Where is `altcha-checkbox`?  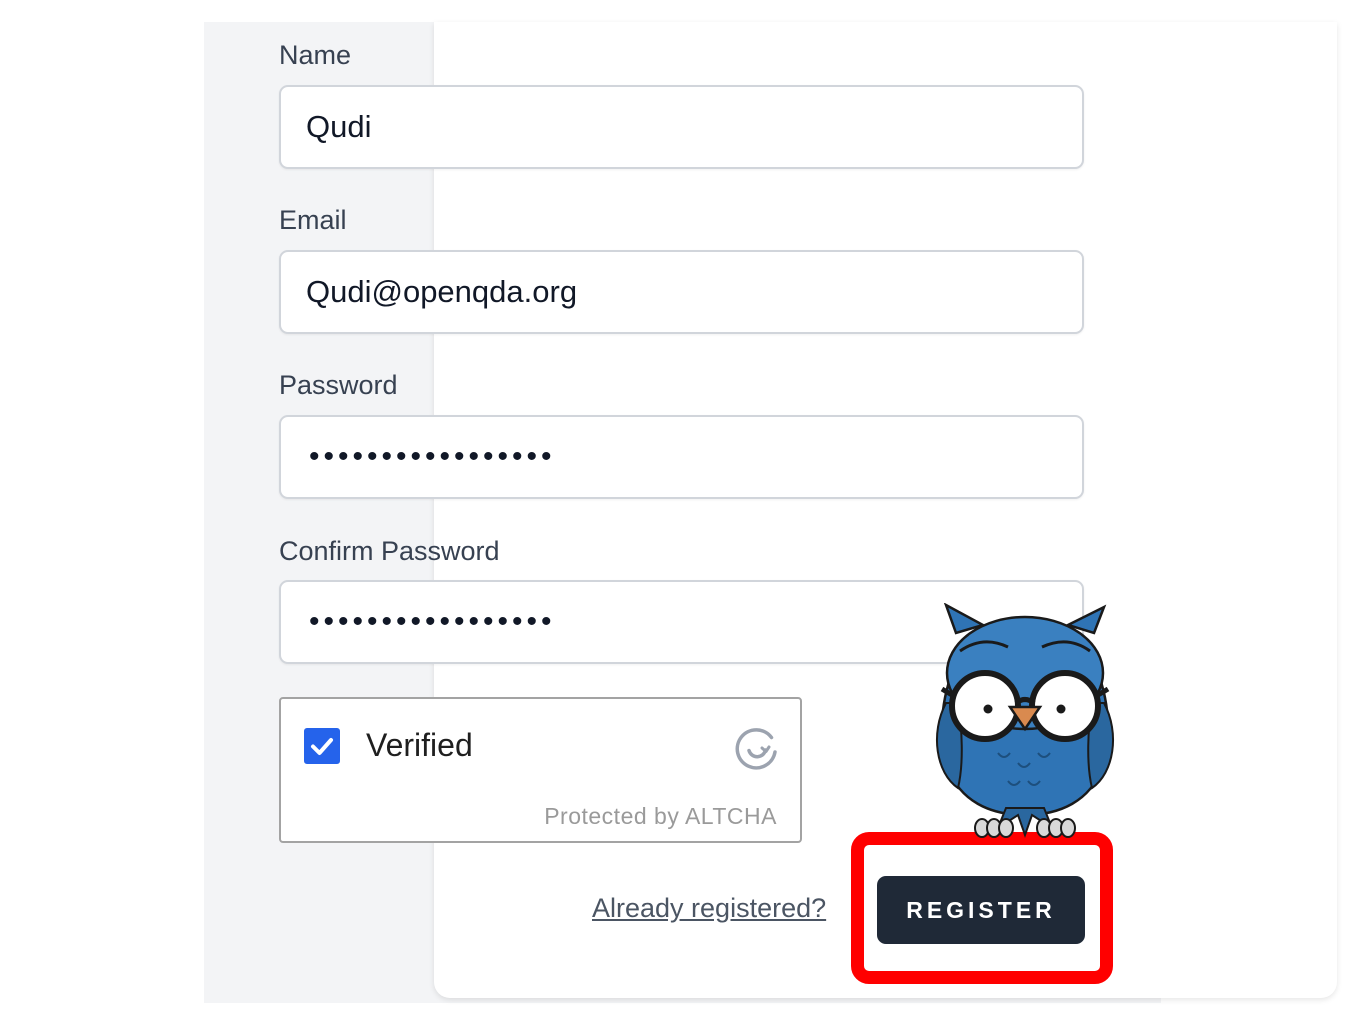 altcha-checkbox is located at coordinates (322, 746).